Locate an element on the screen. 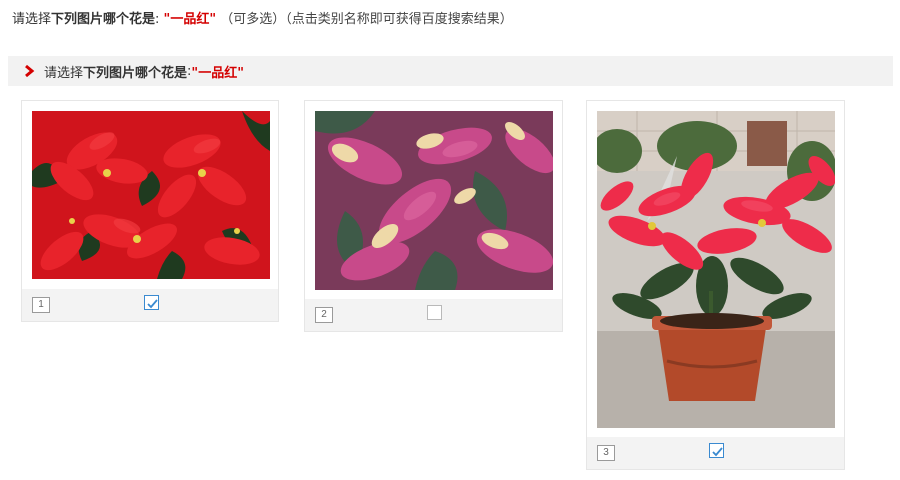  instruction-question: 下列图片哪个花是 is located at coordinates (103, 19).